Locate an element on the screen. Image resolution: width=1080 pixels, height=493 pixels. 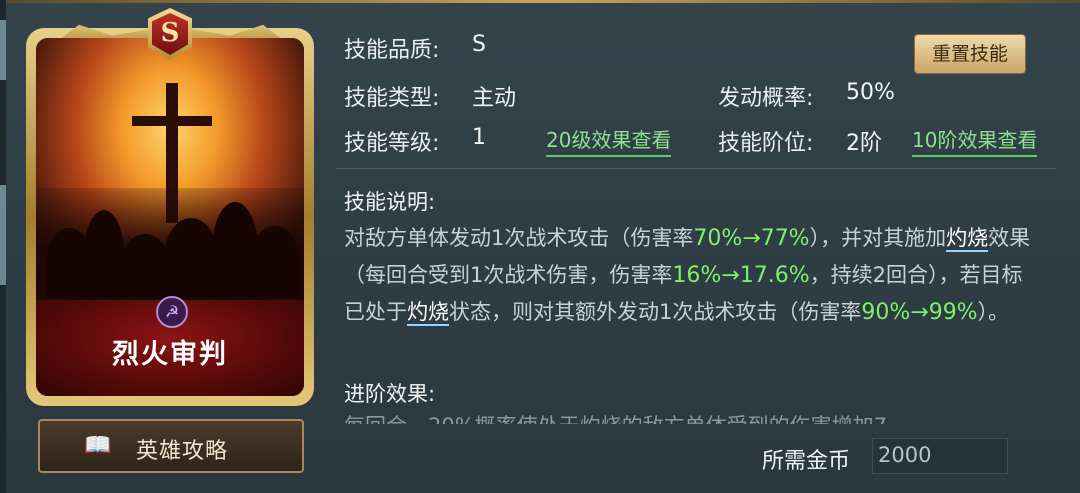
faction-emblem-icon: ☭ is located at coordinates (172, 312).